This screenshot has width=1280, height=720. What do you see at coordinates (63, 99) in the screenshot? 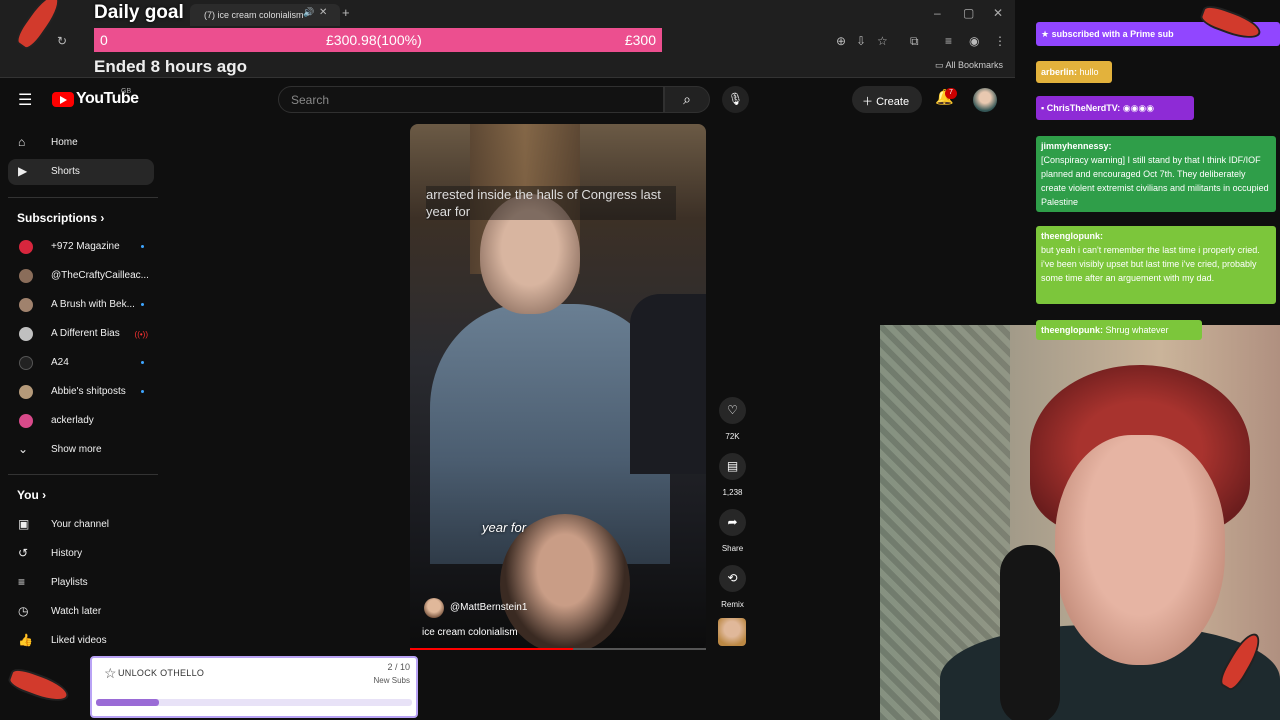
I see `youtube-logo-icon` at bounding box center [63, 99].